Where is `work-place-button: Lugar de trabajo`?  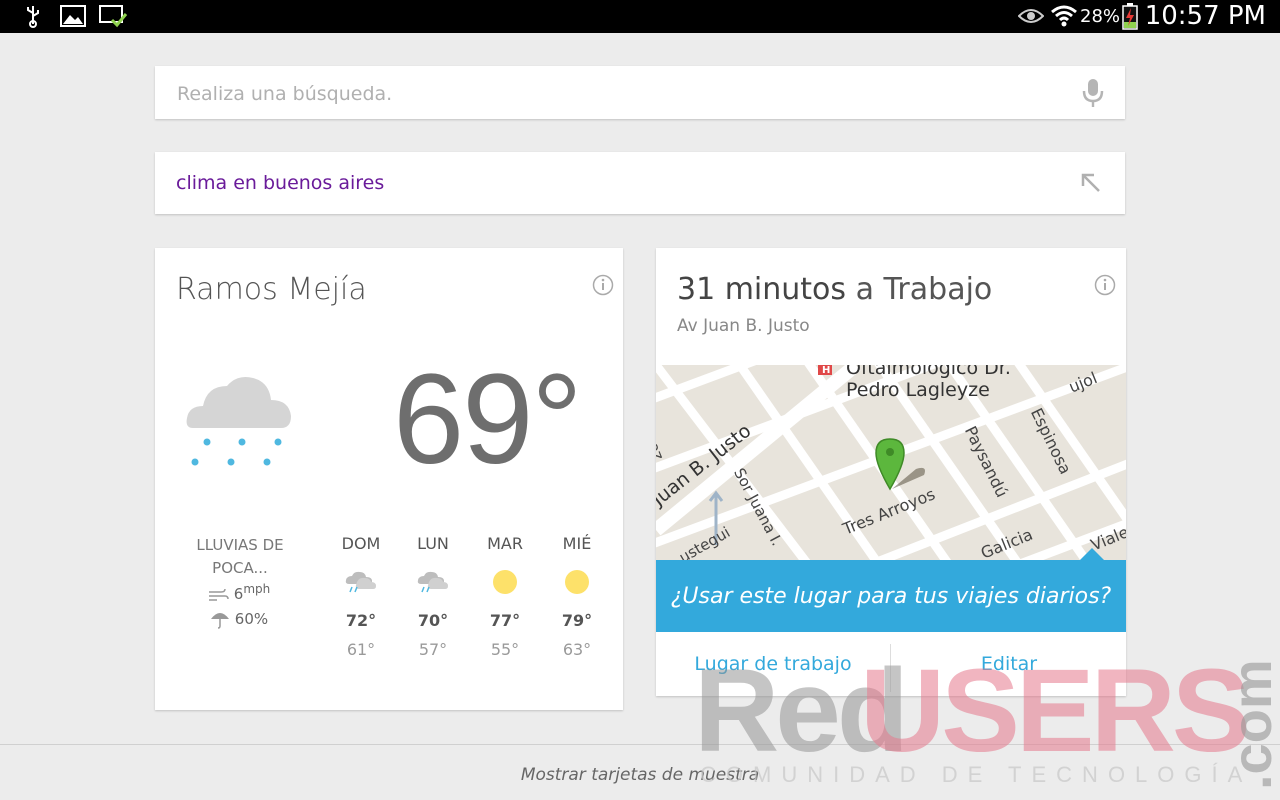
work-place-button: Lugar de trabajo is located at coordinates (773, 664).